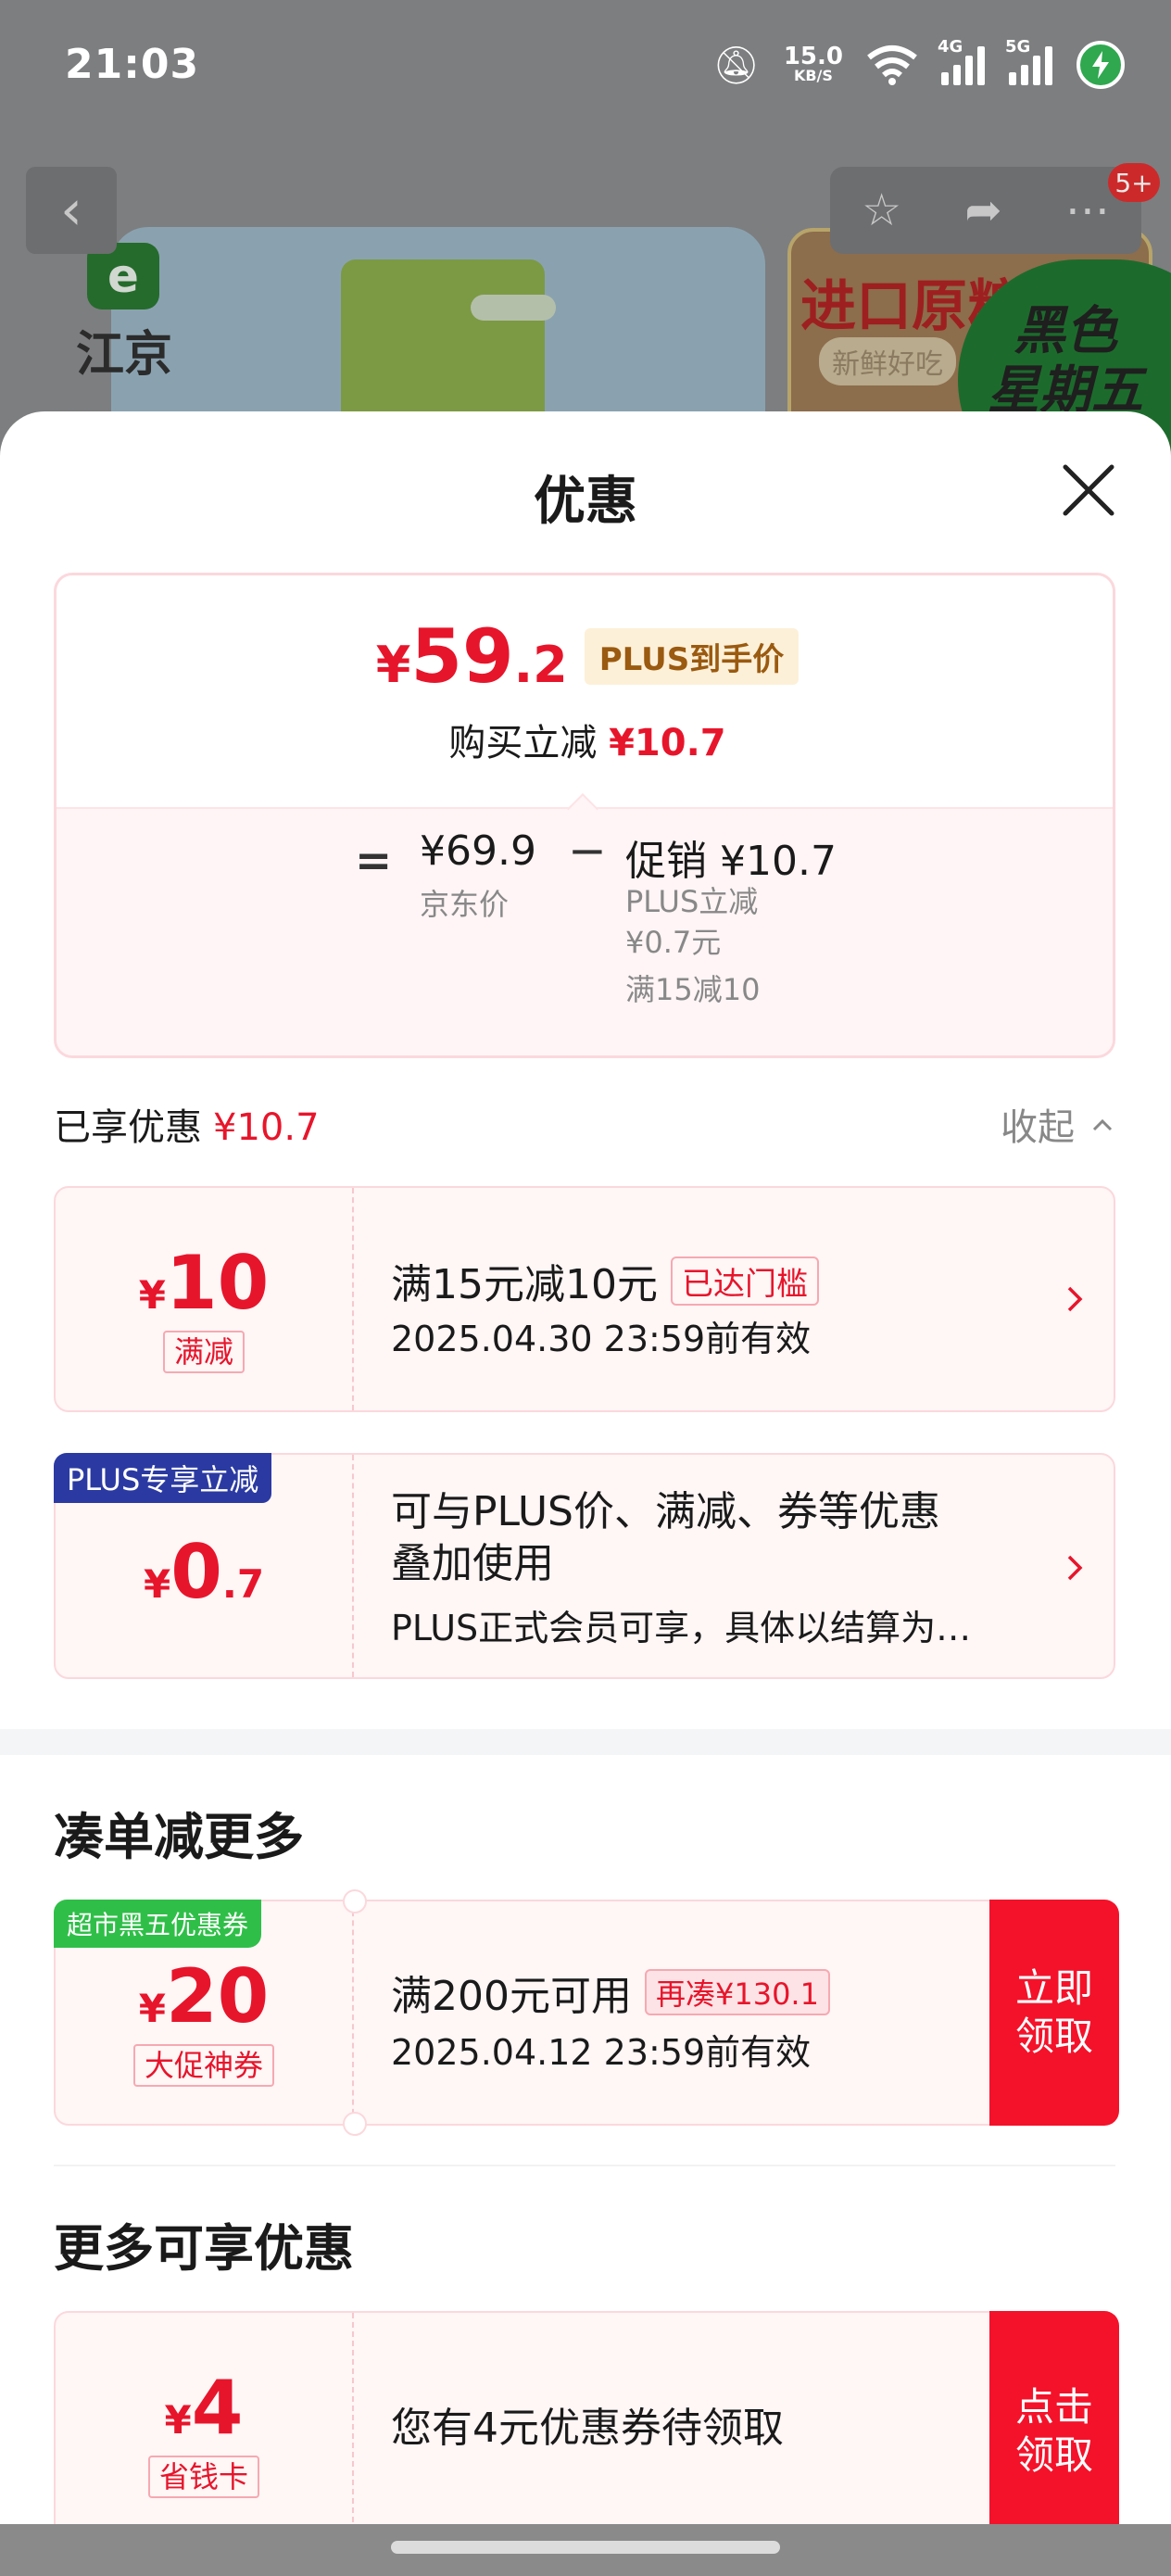 This screenshot has width=1171, height=2576. Describe the element at coordinates (523, 743) in the screenshot. I see `instant-discount-label: 购买立减` at that location.